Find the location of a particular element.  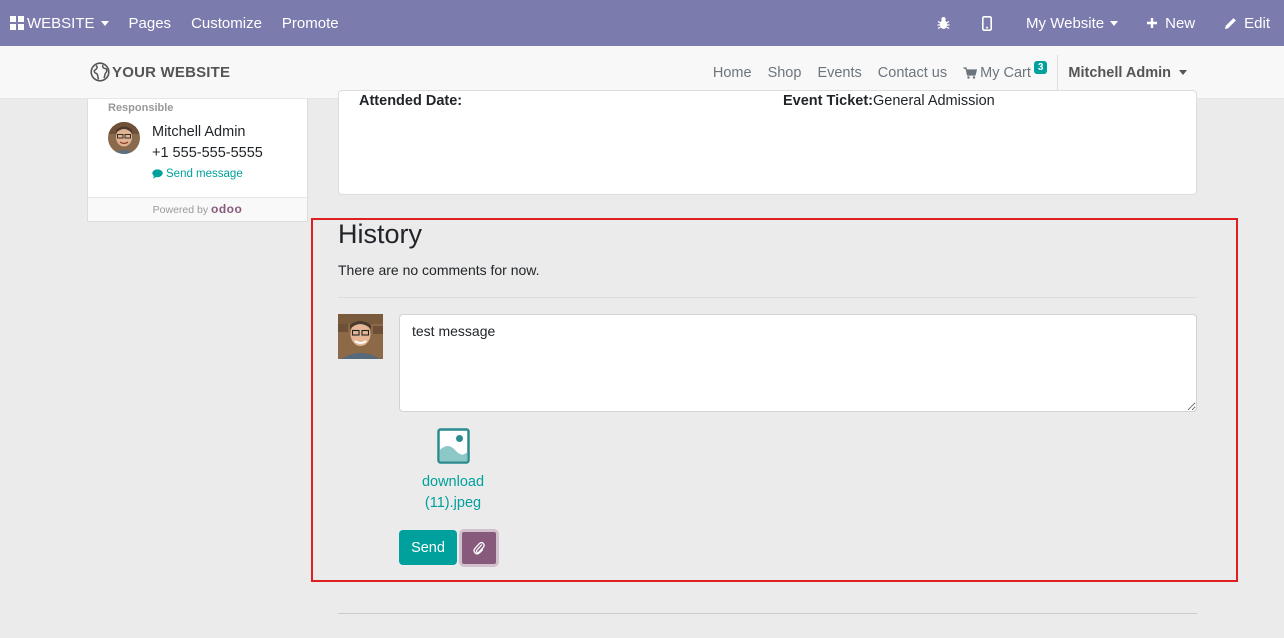

nav-shop: Shop is located at coordinates (785, 73).